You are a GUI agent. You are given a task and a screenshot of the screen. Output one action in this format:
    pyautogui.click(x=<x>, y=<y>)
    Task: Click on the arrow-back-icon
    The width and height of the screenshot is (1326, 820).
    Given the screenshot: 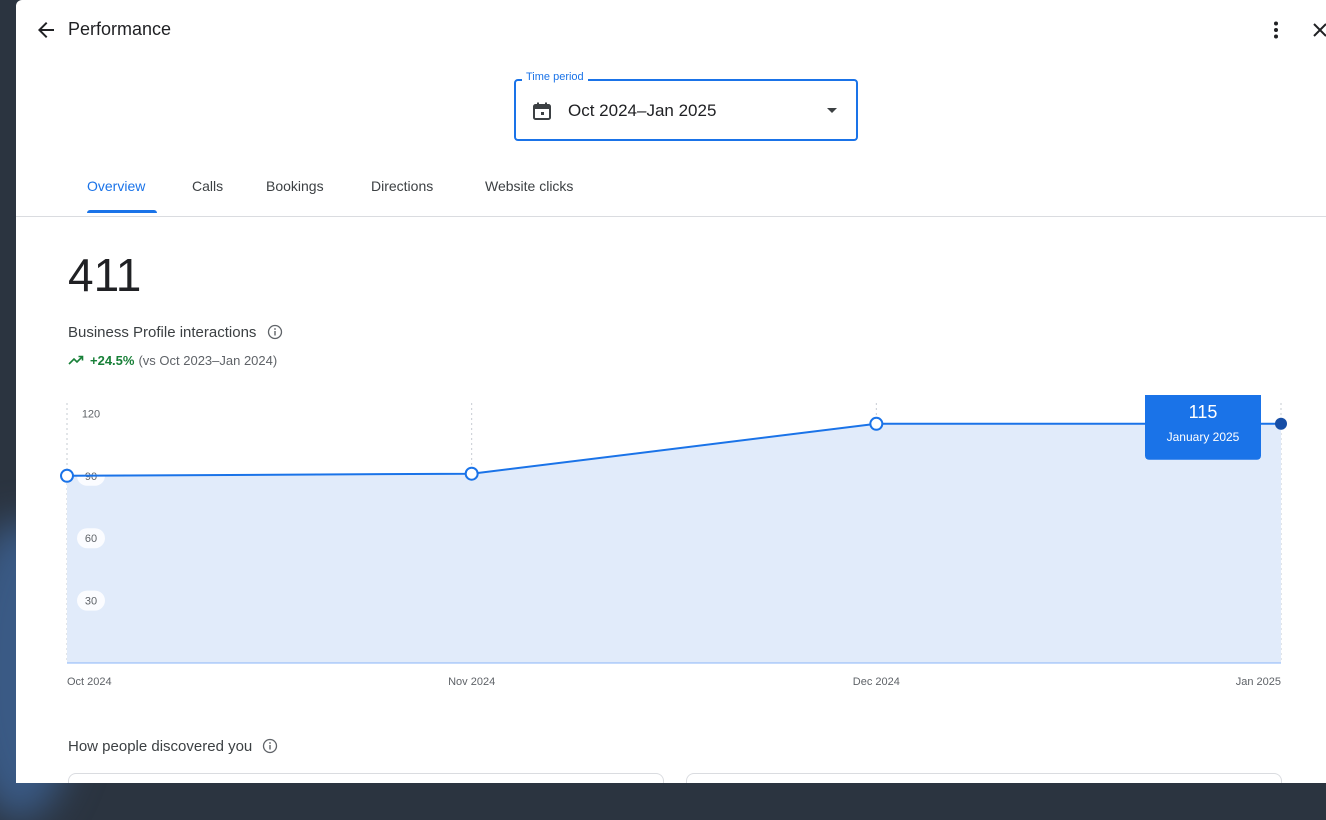 What is the action you would take?
    pyautogui.click(x=46, y=30)
    